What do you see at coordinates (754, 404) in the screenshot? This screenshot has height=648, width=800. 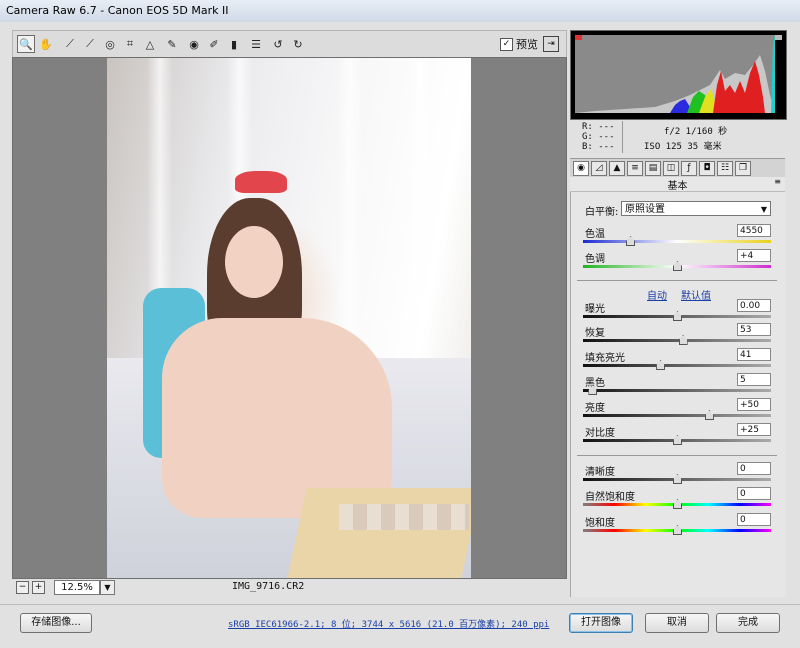 I see `slider-value-field: +50` at bounding box center [754, 404].